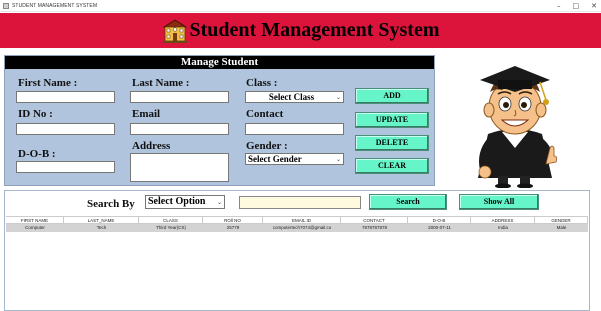 The height and width of the screenshot is (311, 601). What do you see at coordinates (101, 227) in the screenshot?
I see `table-cell: Tech` at bounding box center [101, 227].